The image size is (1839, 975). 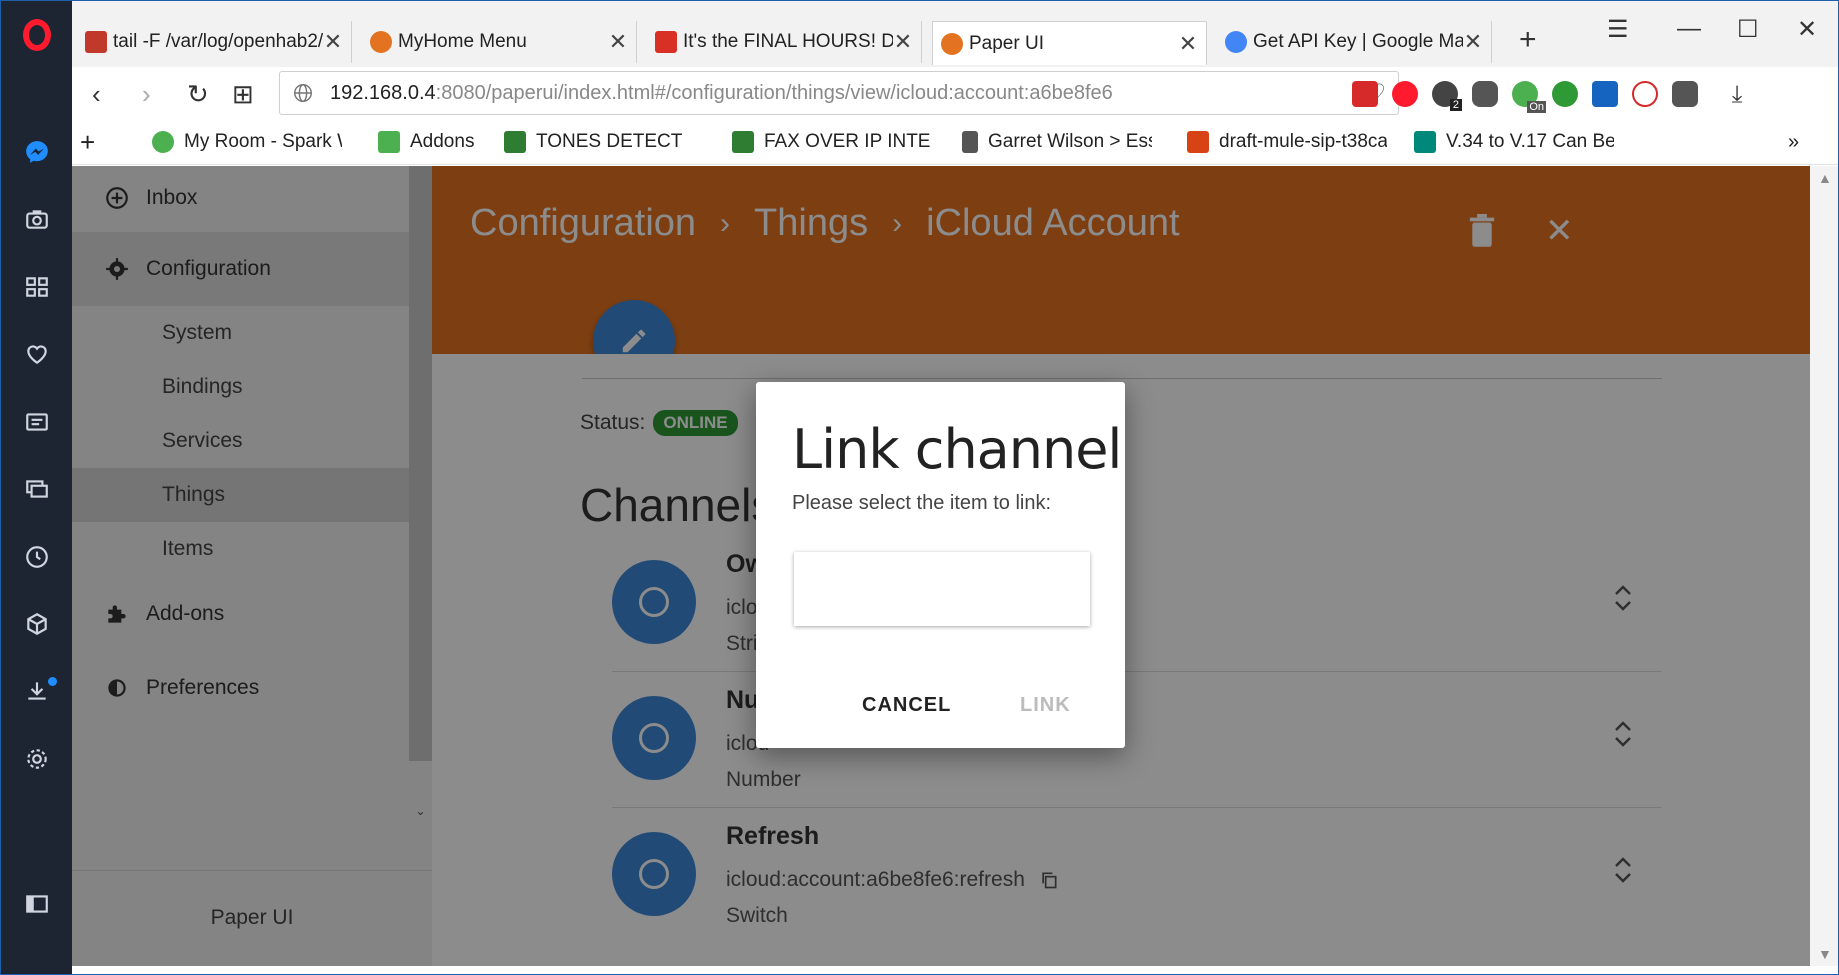 What do you see at coordinates (1645, 94) in the screenshot?
I see `triangle-extension-icon` at bounding box center [1645, 94].